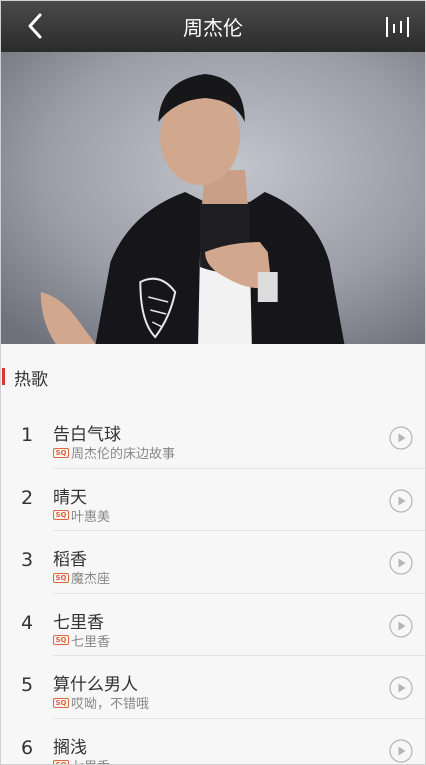  Describe the element at coordinates (70, 560) in the screenshot. I see `song-title: 稻香` at that location.